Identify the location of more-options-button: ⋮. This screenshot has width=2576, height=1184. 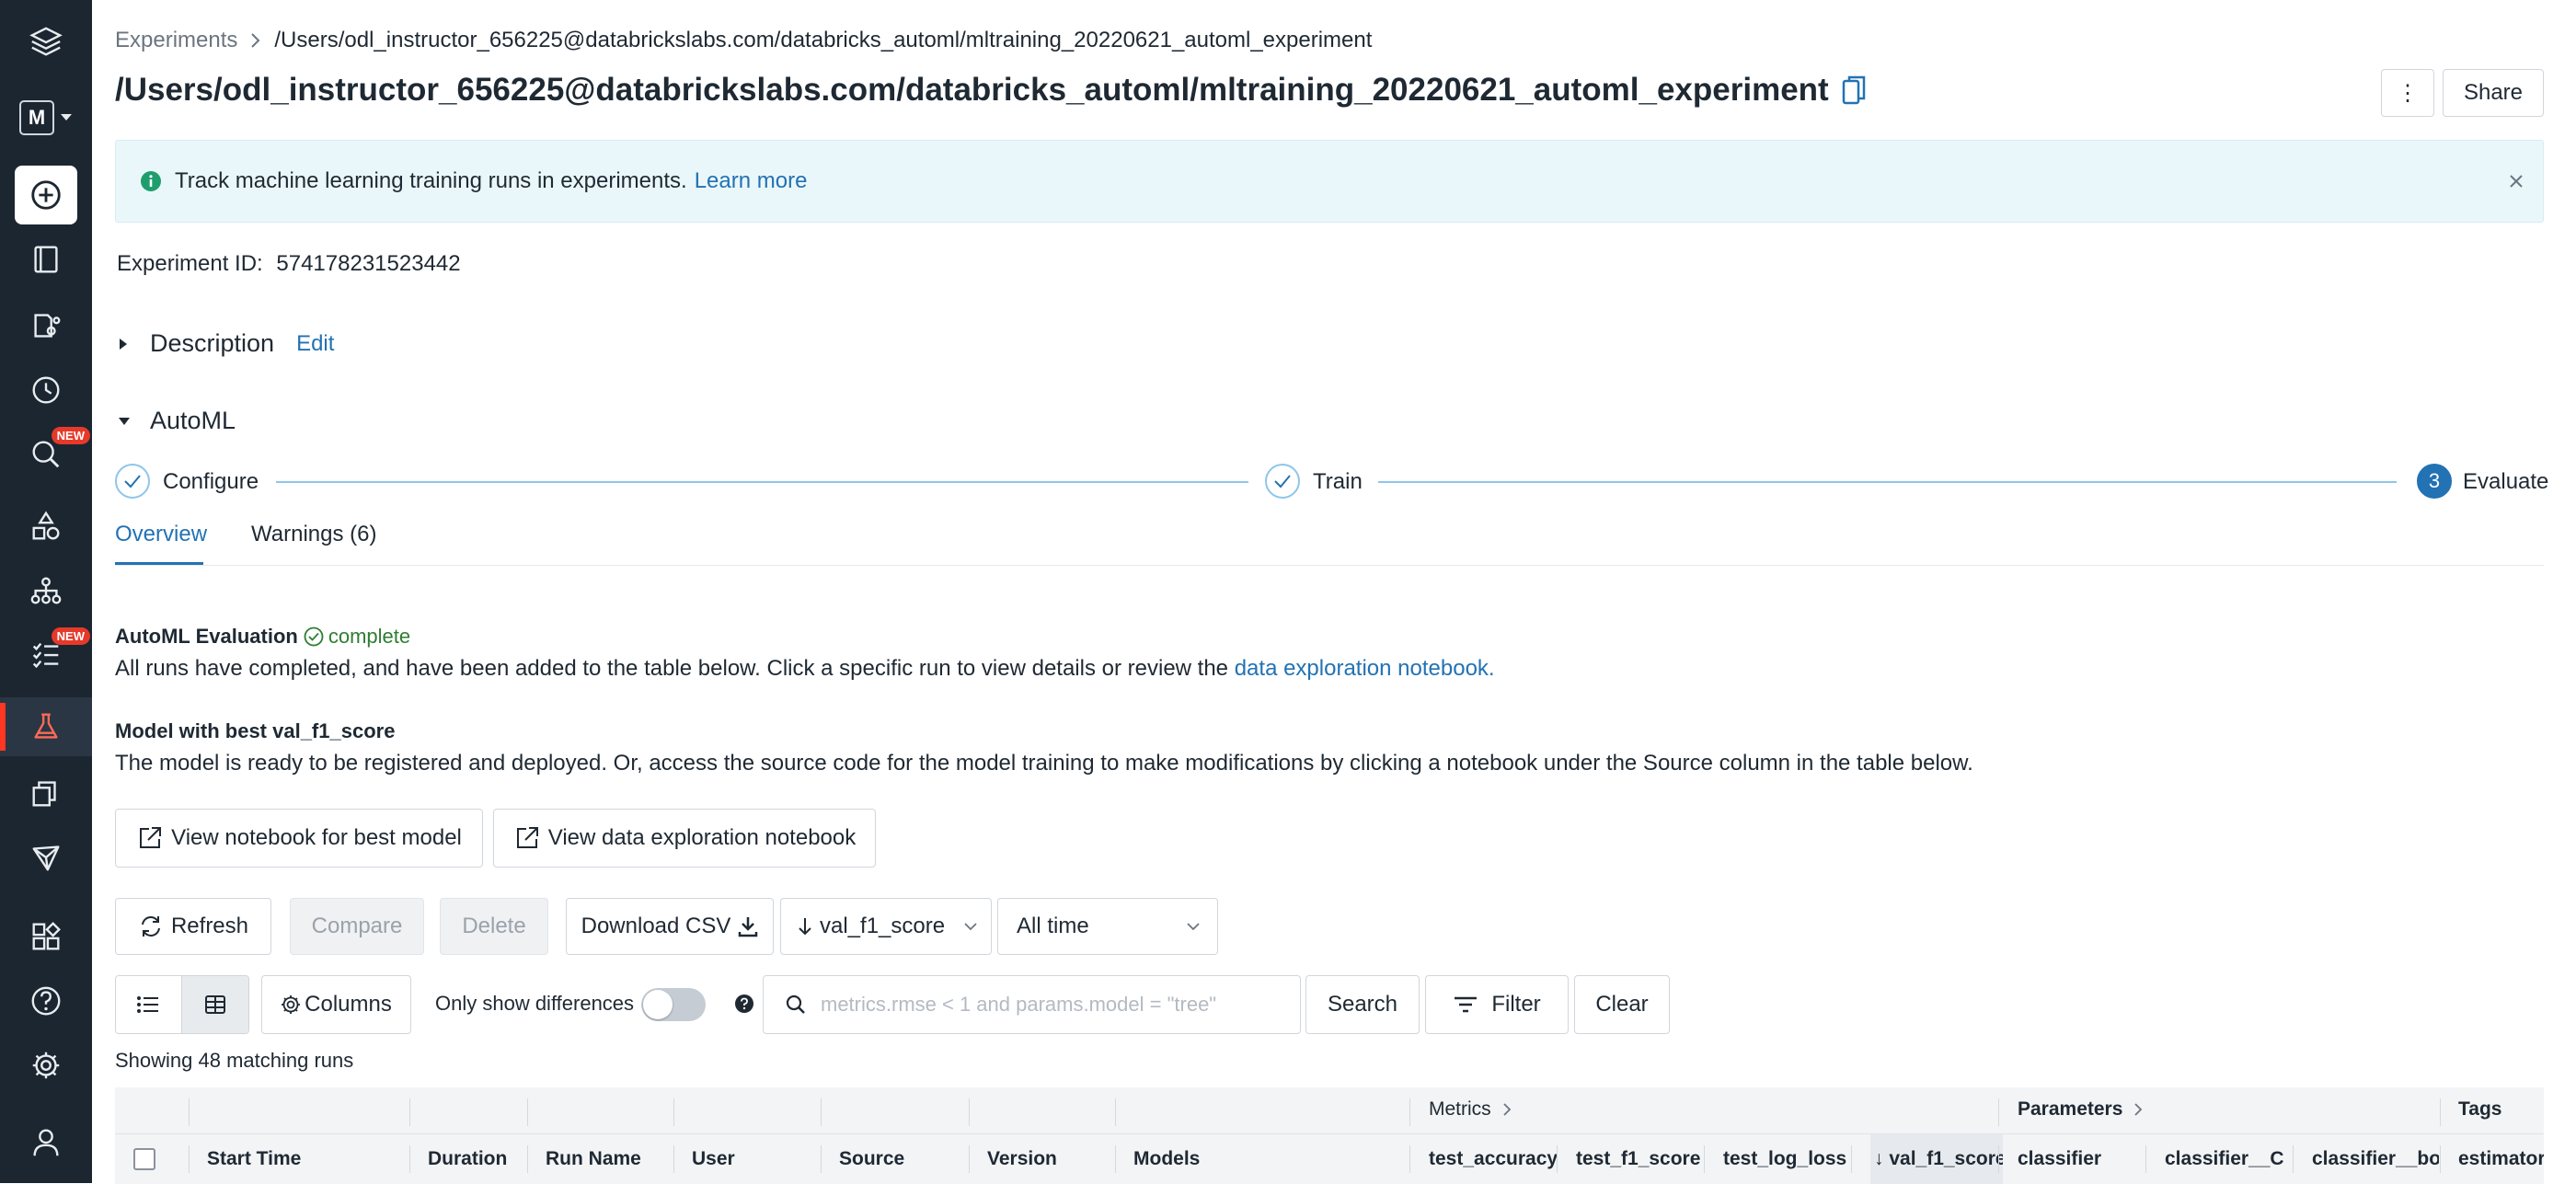
(2407, 93).